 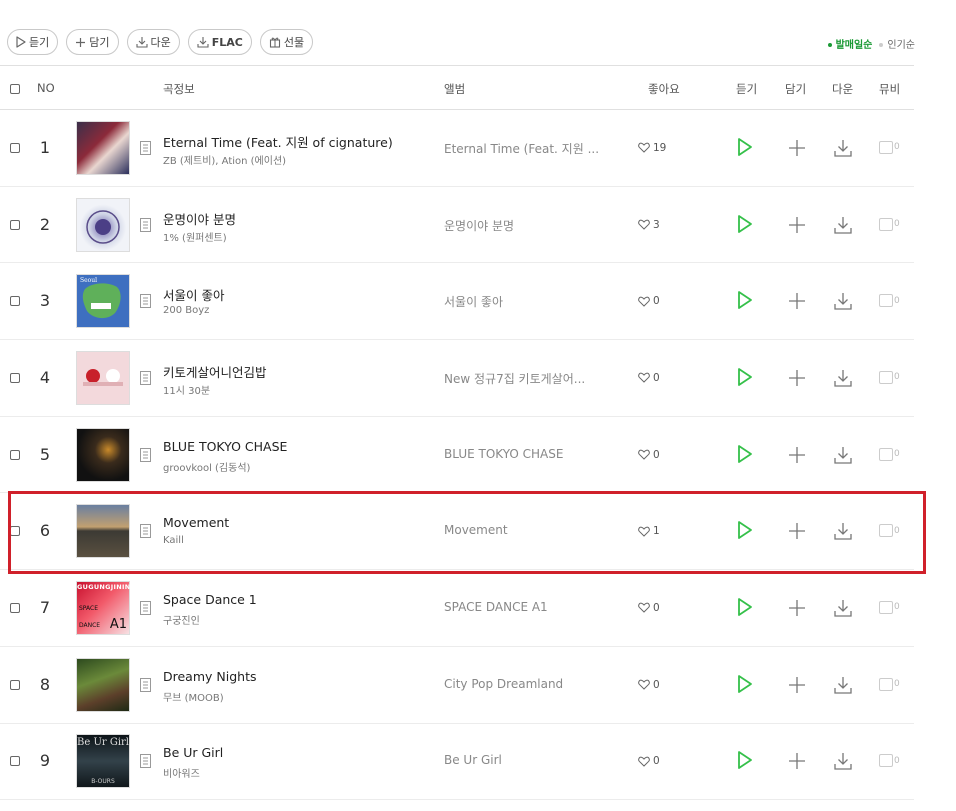 I want to click on song-album: SPACE DANCE A1, so click(x=496, y=607).